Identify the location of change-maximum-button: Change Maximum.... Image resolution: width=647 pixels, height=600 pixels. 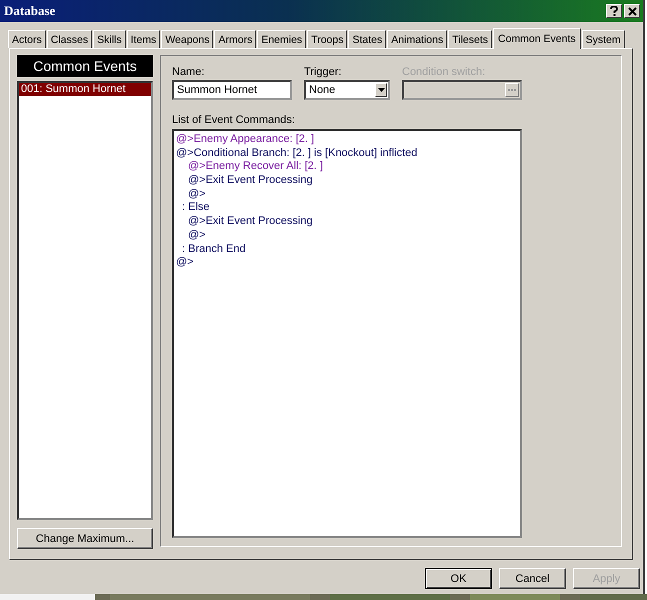
(85, 538).